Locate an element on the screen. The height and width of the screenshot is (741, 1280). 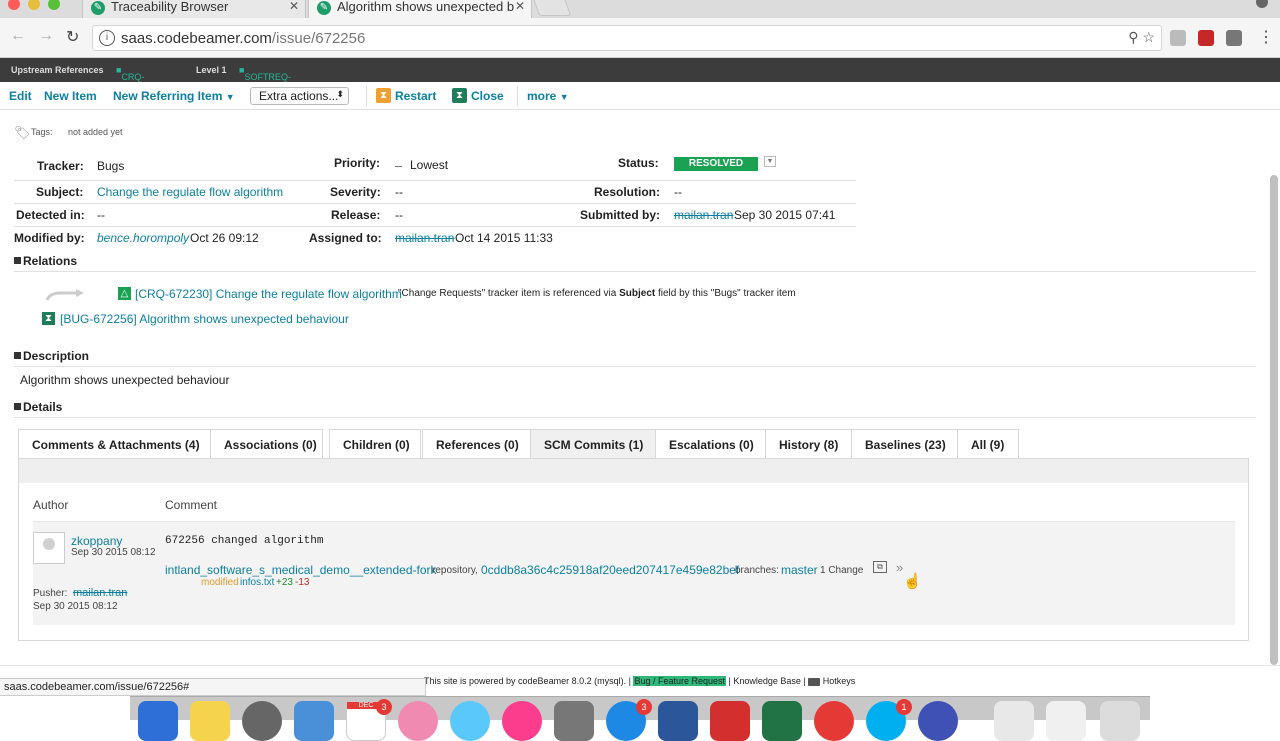
priority-lowest-icon is located at coordinates (398, 166).